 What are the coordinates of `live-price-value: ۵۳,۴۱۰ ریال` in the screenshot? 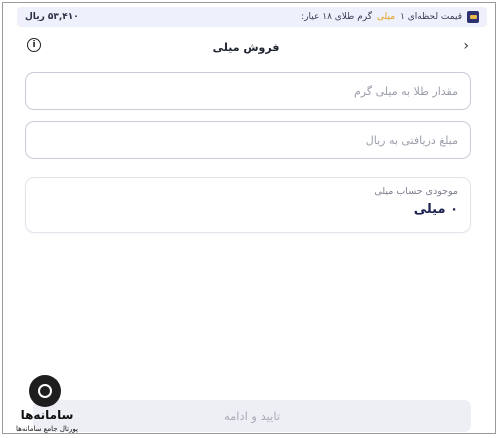 It's located at (52, 17).